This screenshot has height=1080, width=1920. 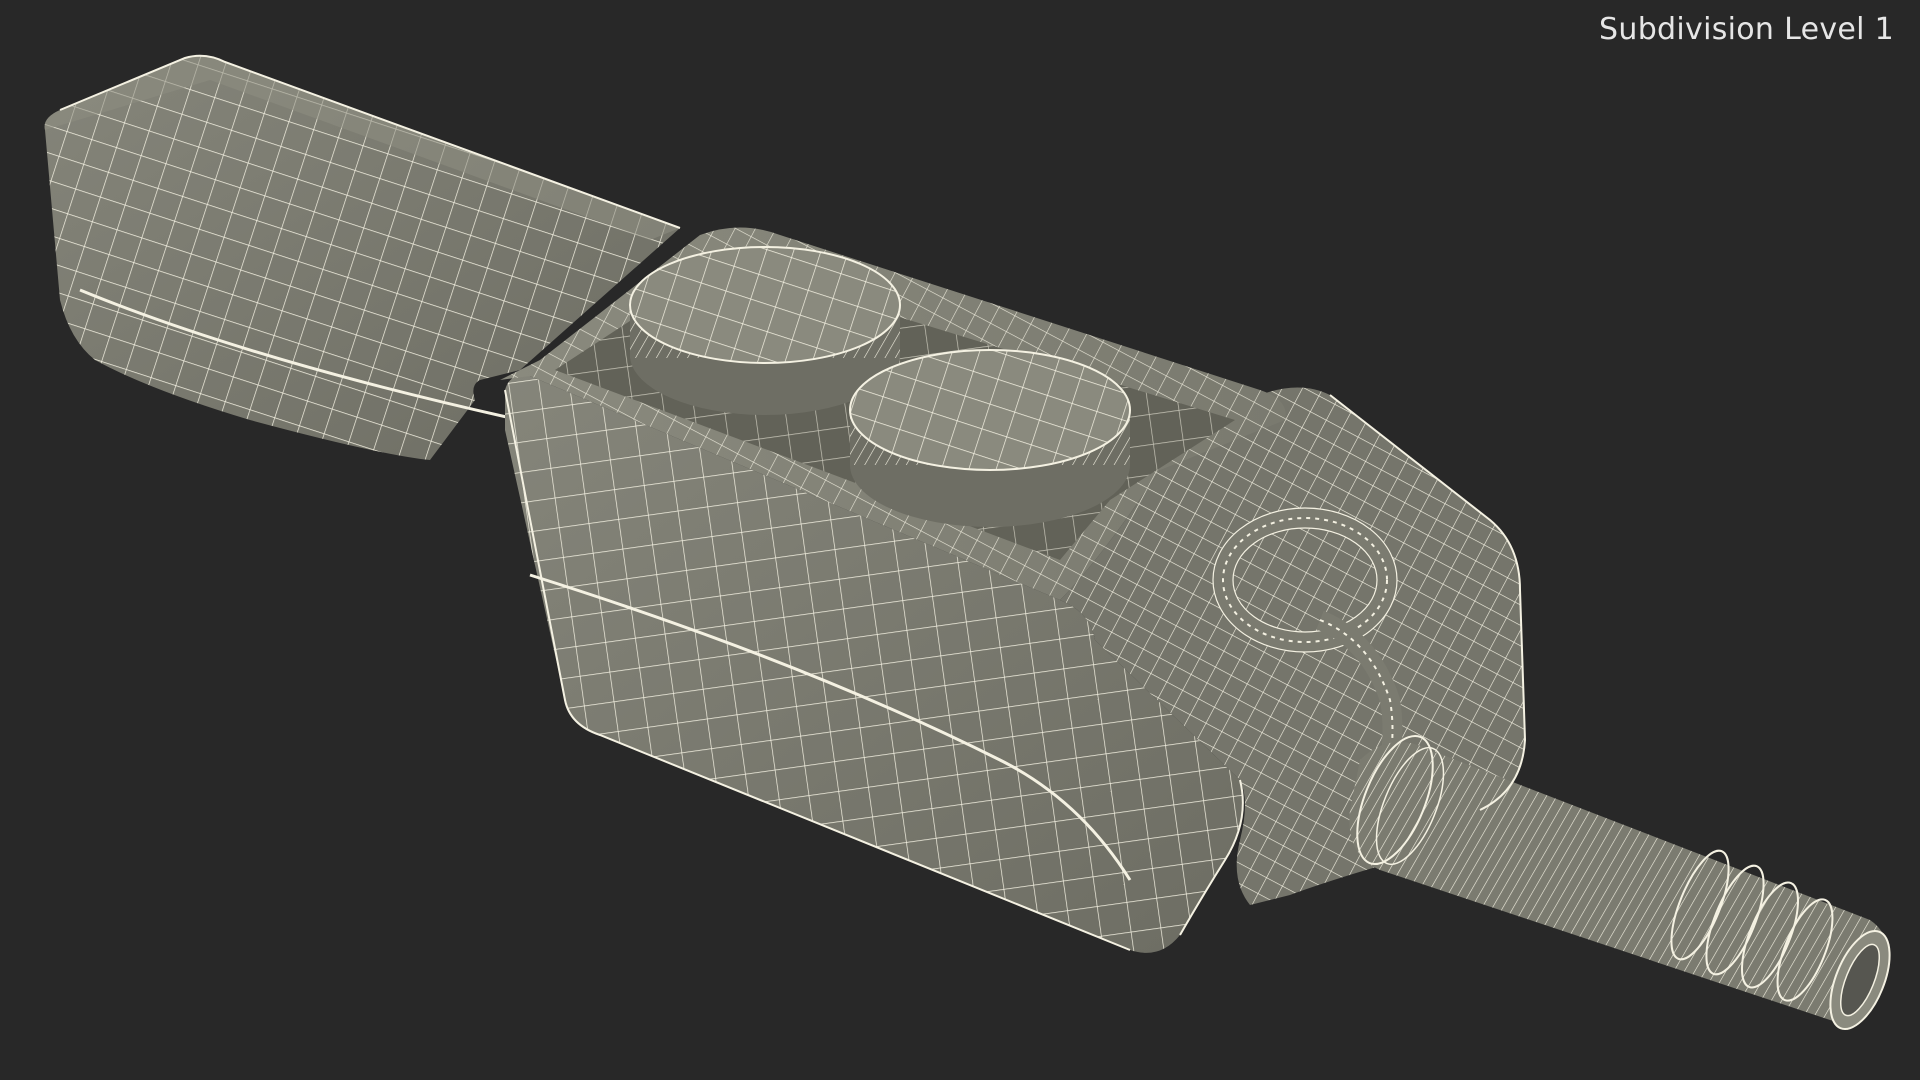 What do you see at coordinates (990, 438) in the screenshot?
I see `button-right` at bounding box center [990, 438].